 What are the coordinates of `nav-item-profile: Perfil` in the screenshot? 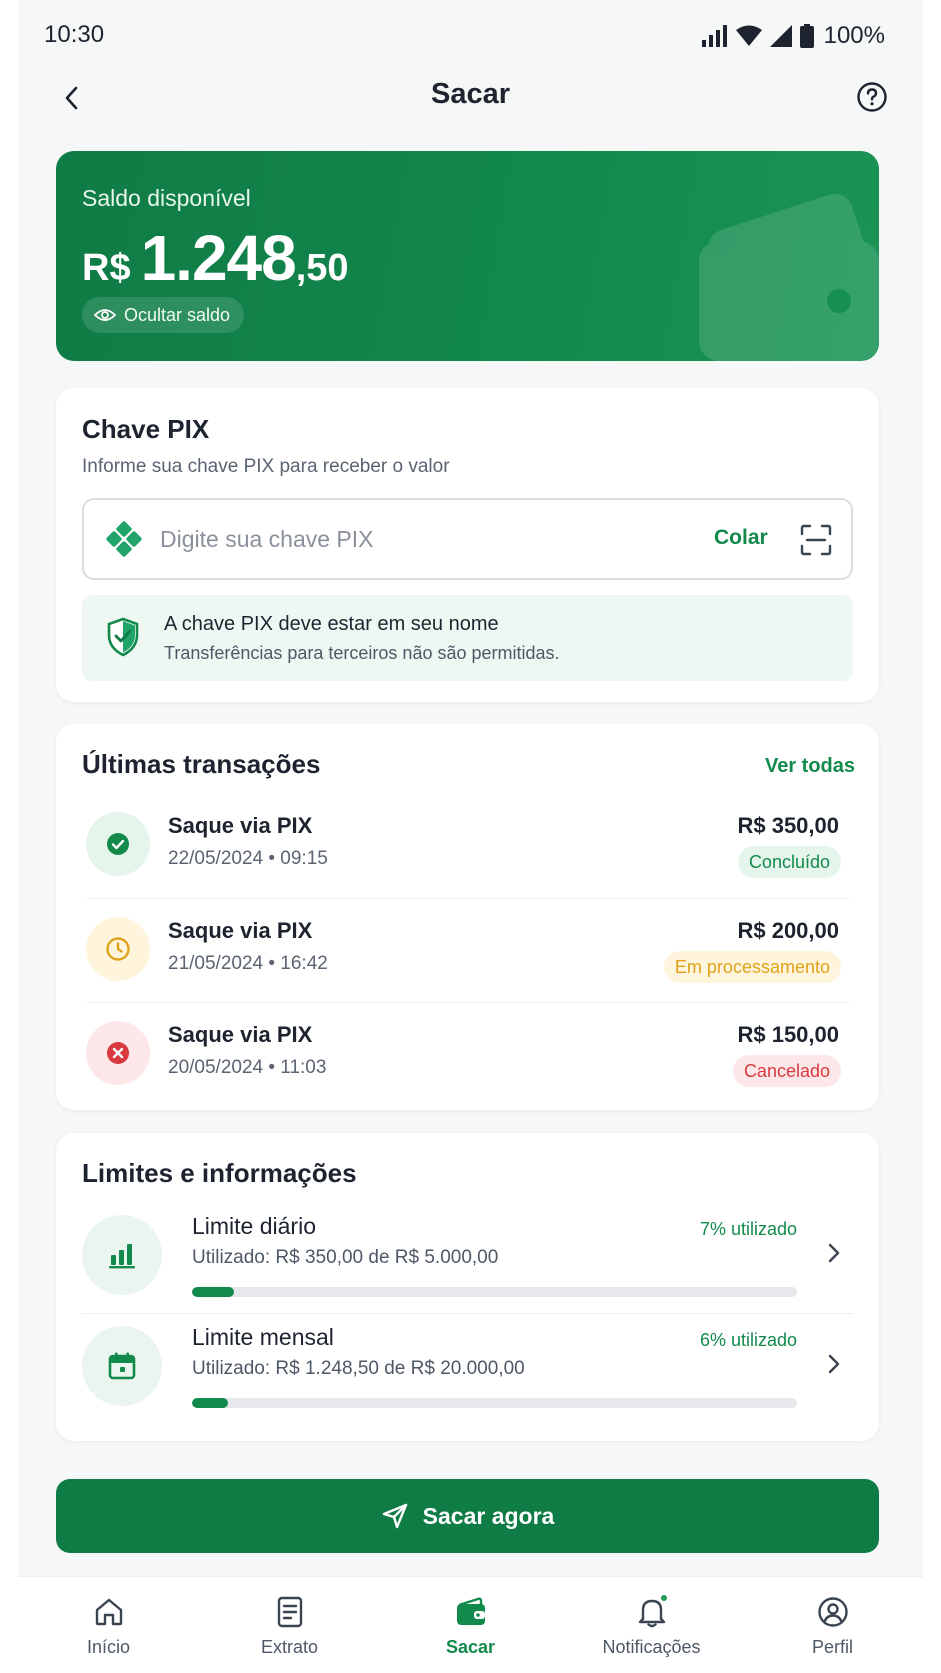 It's located at (832, 1625).